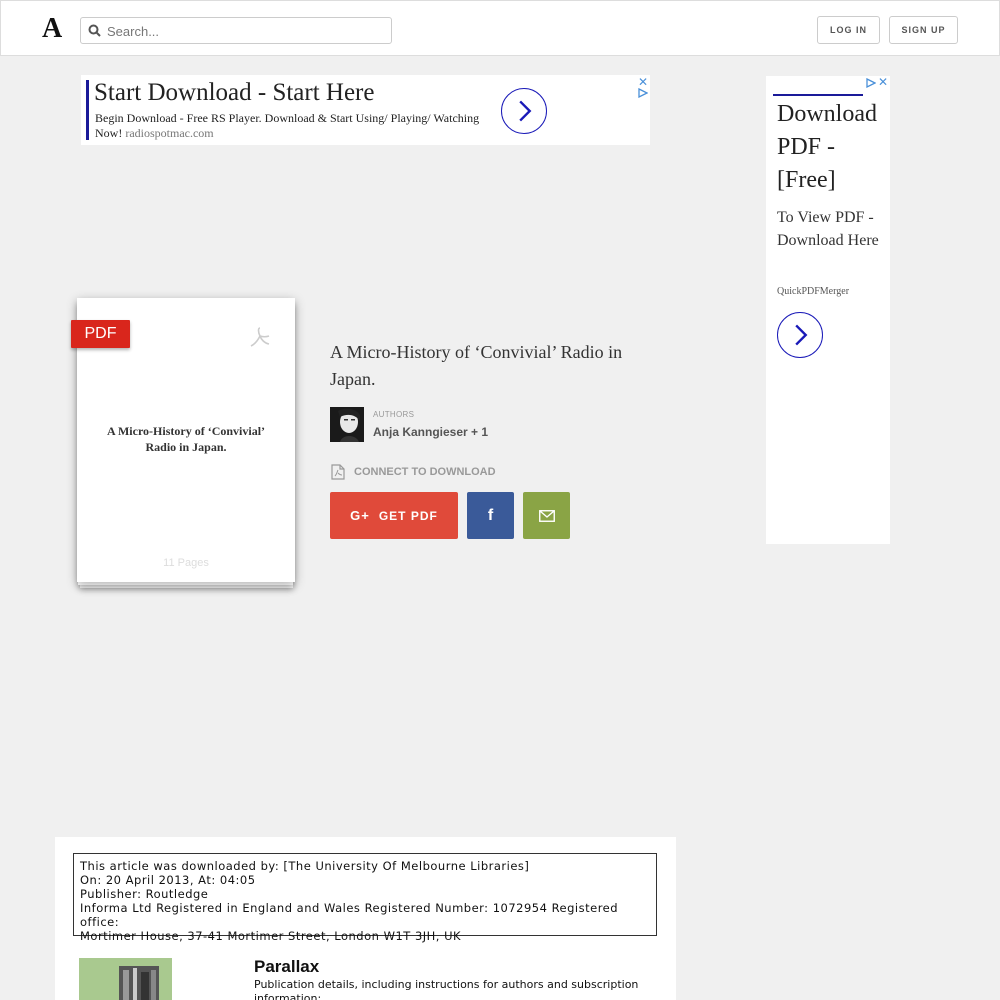 The image size is (1000, 1000). I want to click on email-icon, so click(546, 515).